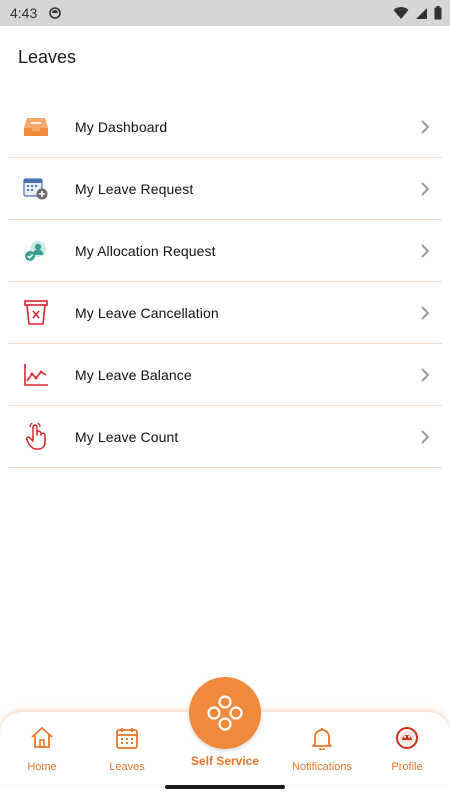 The height and width of the screenshot is (800, 450). Describe the element at coordinates (322, 738) in the screenshot. I see `bell-icon` at that location.